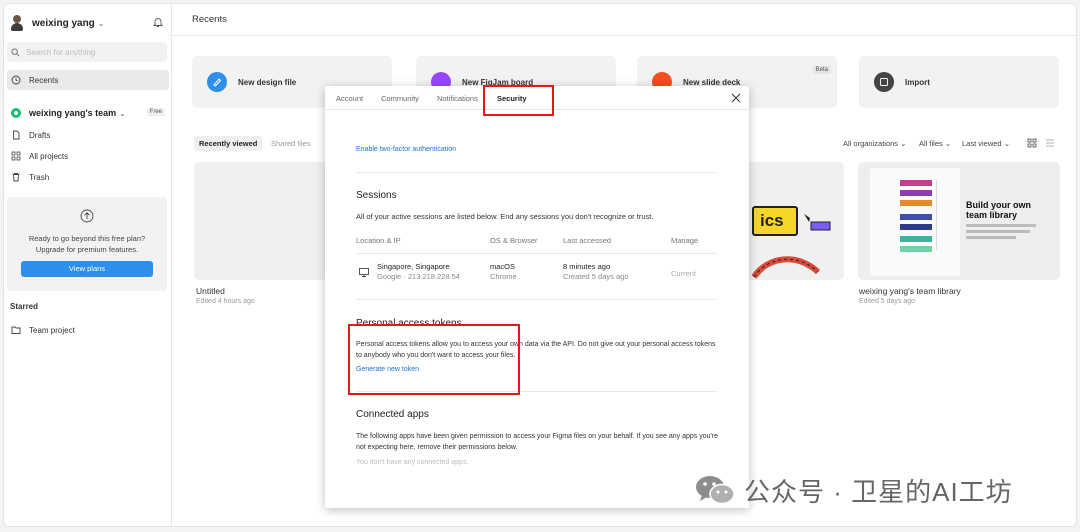 This screenshot has width=1080, height=532. I want to click on desktop-icon, so click(364, 272).